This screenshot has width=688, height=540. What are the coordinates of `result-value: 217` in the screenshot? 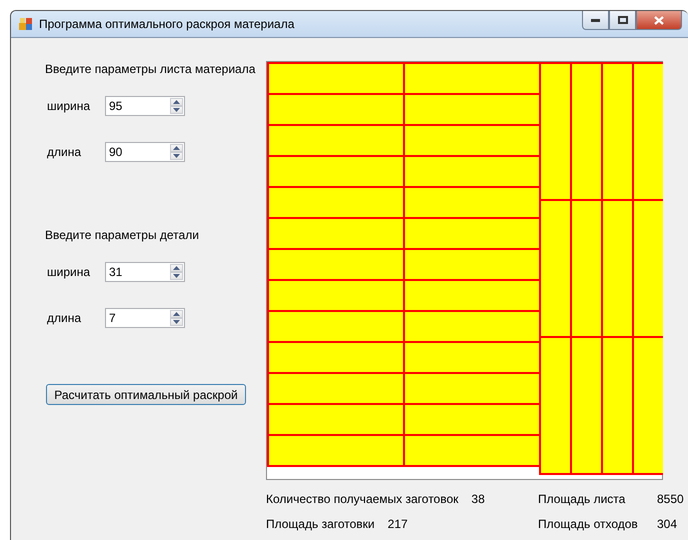 It's located at (398, 523).